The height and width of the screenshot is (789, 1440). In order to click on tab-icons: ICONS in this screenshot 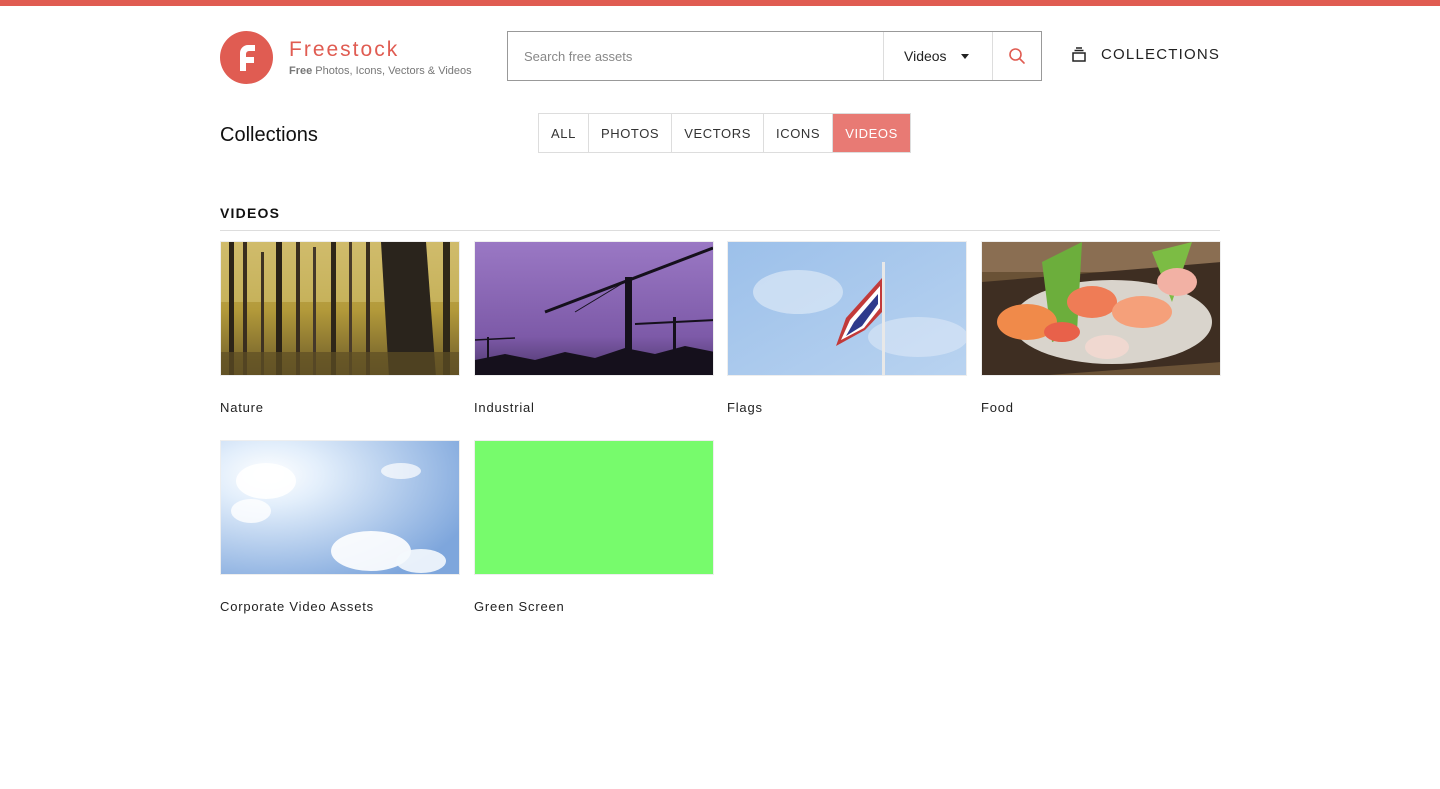, I will do `click(799, 133)`.